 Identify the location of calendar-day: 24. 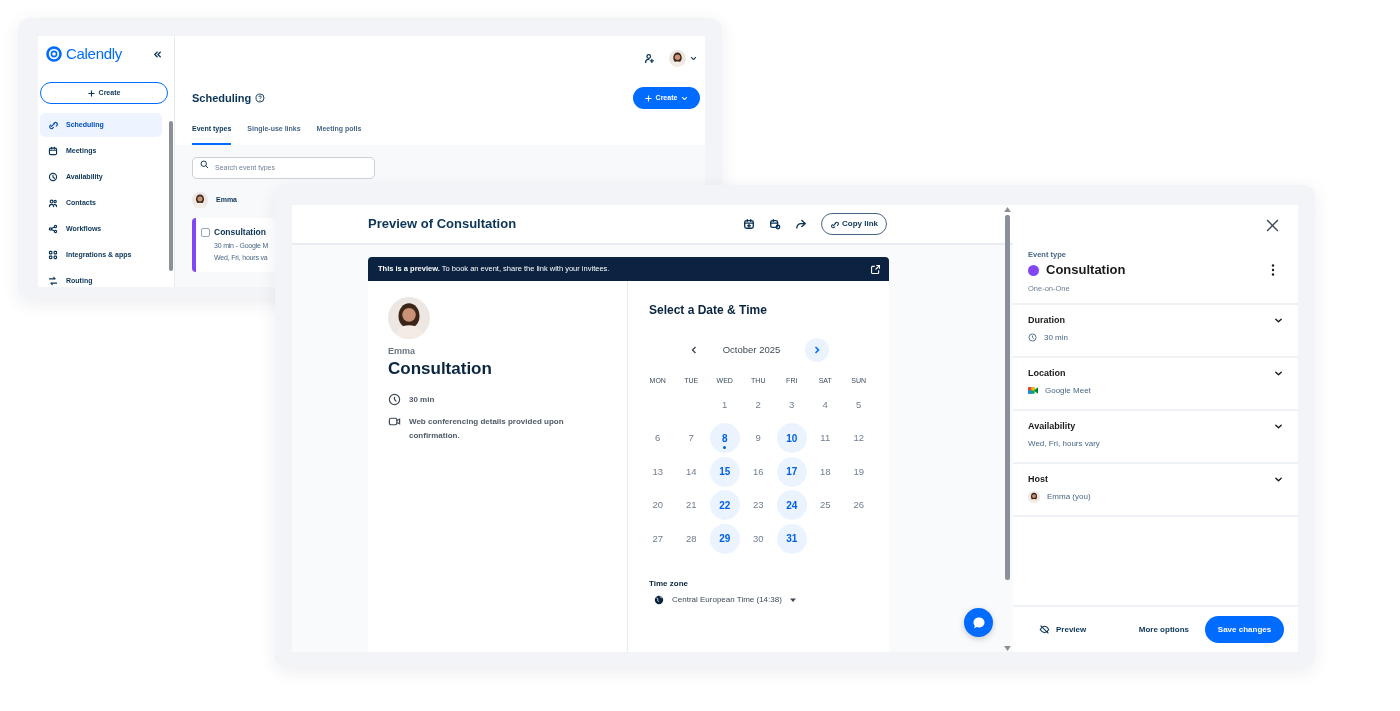
(791, 505).